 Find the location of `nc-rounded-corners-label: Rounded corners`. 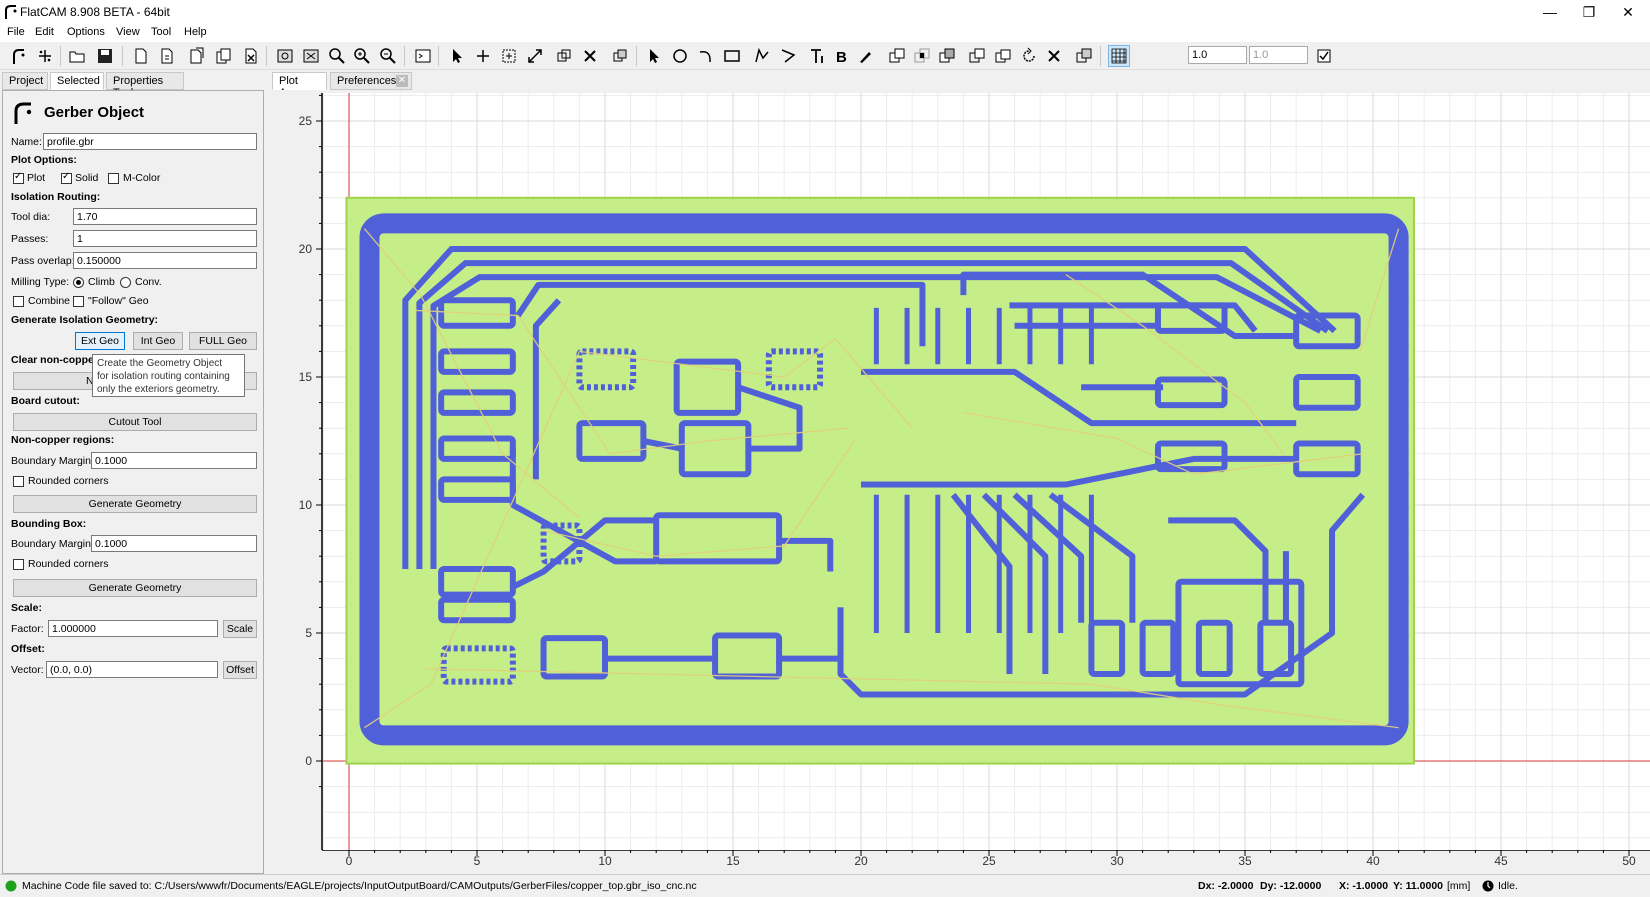

nc-rounded-corners-label: Rounded corners is located at coordinates (68, 481).